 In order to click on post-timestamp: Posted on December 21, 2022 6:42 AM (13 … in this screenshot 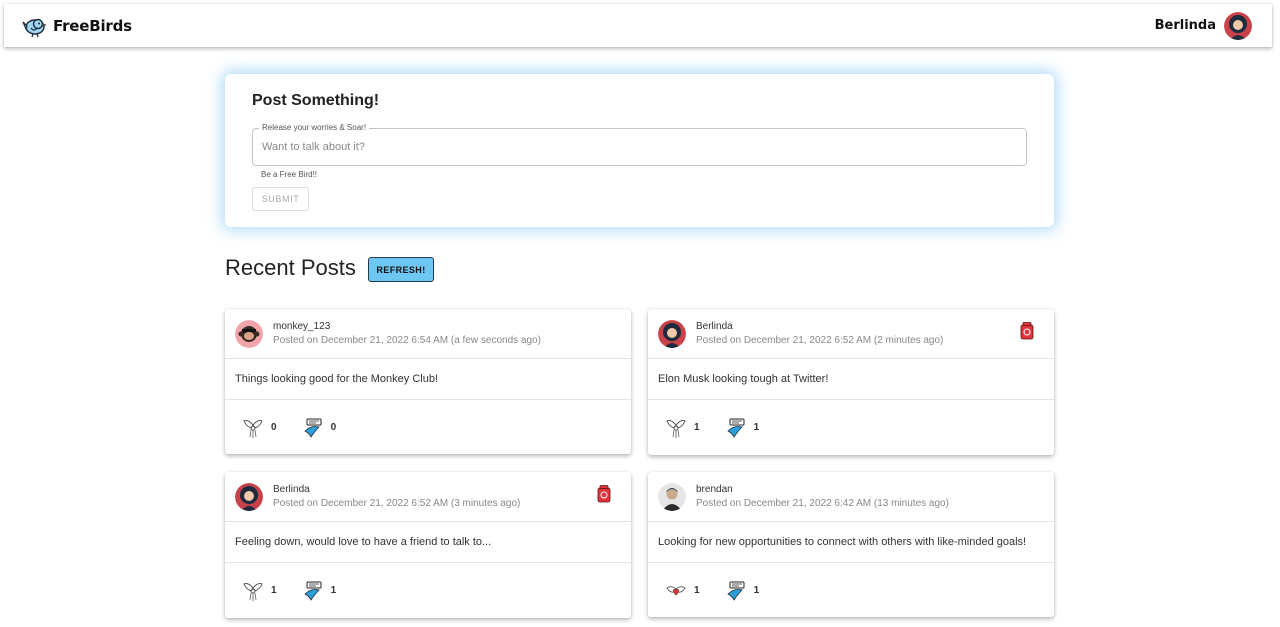, I will do `click(822, 503)`.